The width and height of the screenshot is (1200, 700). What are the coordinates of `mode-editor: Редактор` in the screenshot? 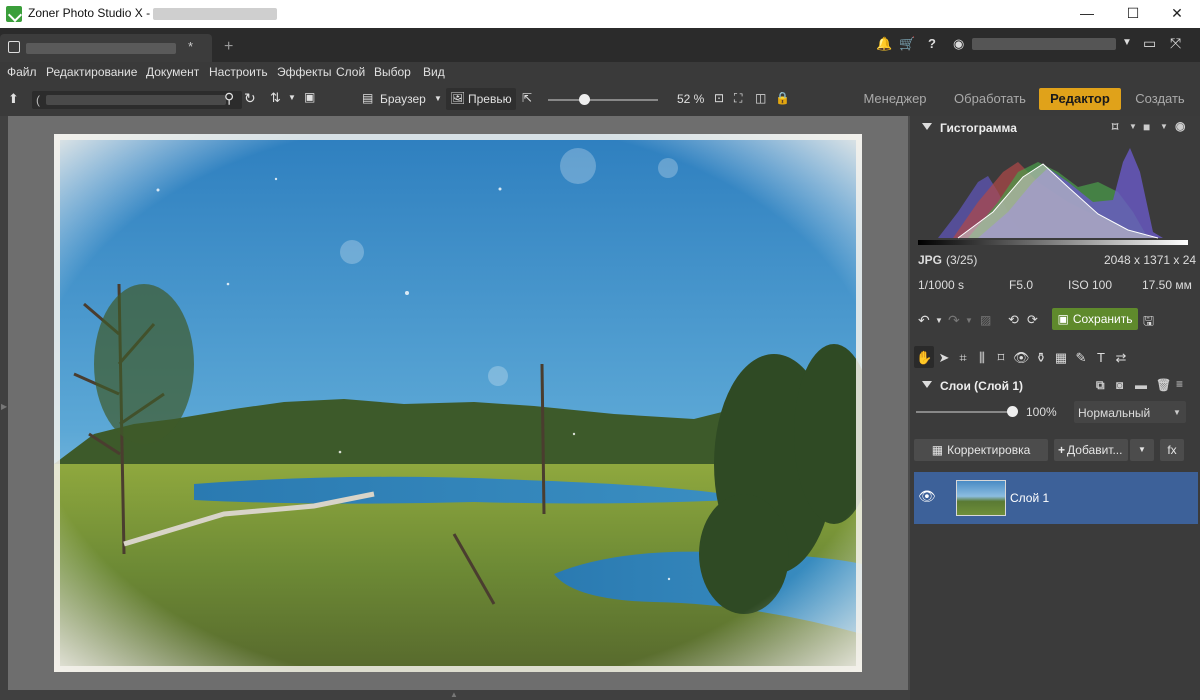 It's located at (1080, 99).